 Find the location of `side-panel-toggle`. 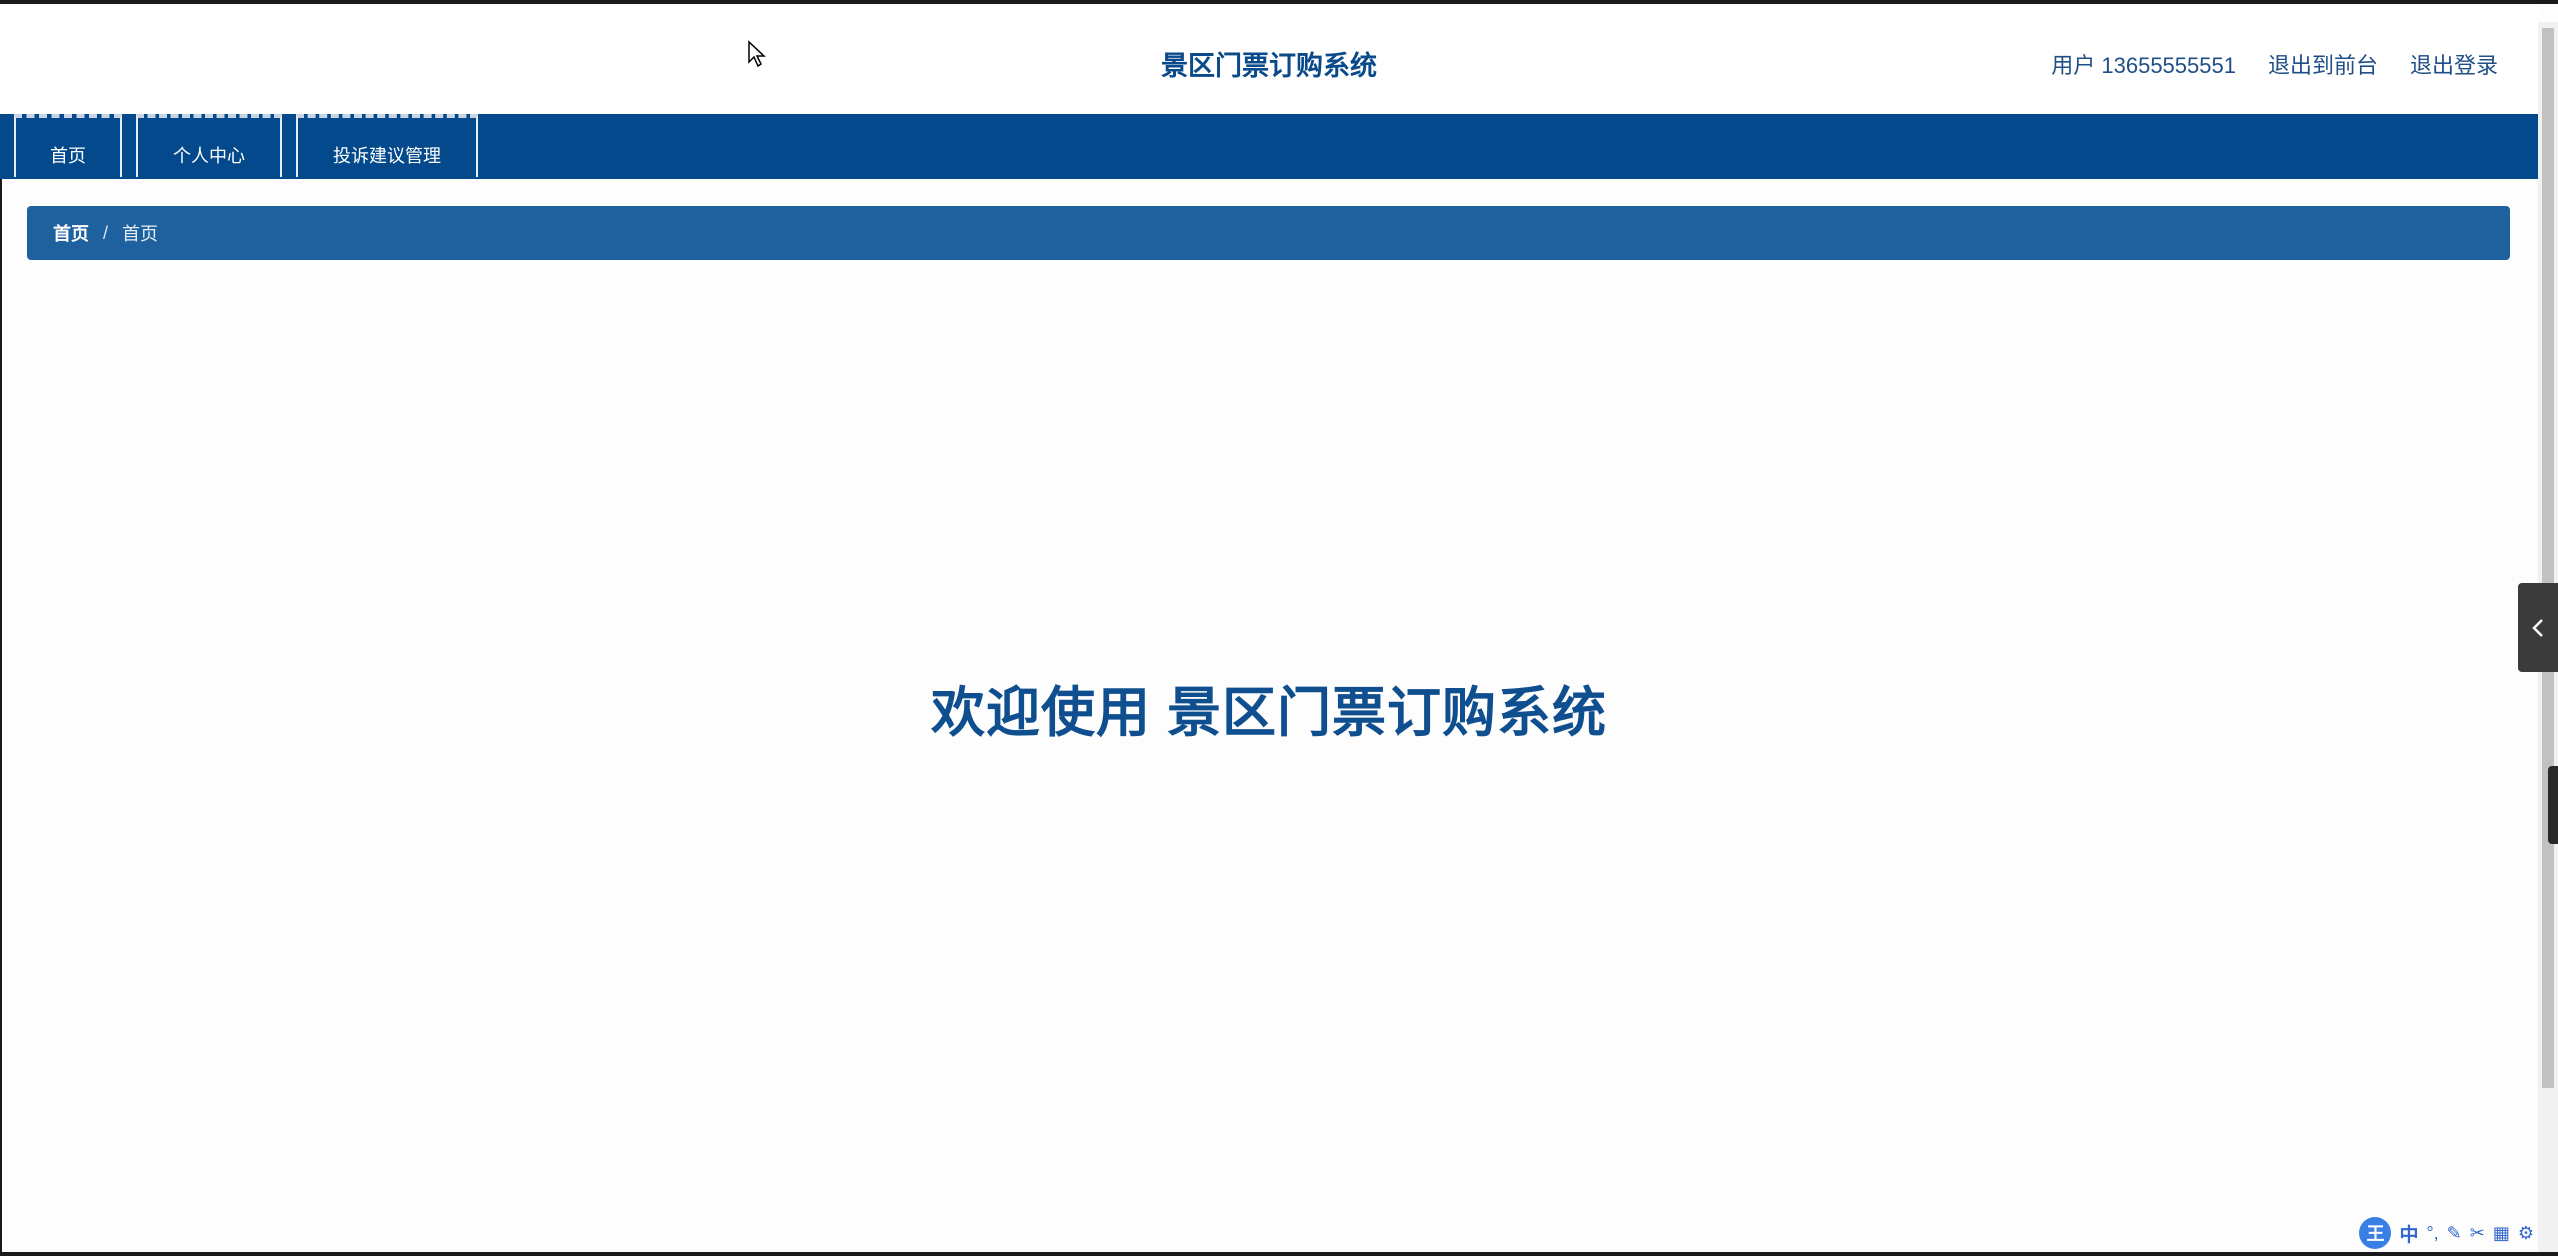

side-panel-toggle is located at coordinates (2538, 627).